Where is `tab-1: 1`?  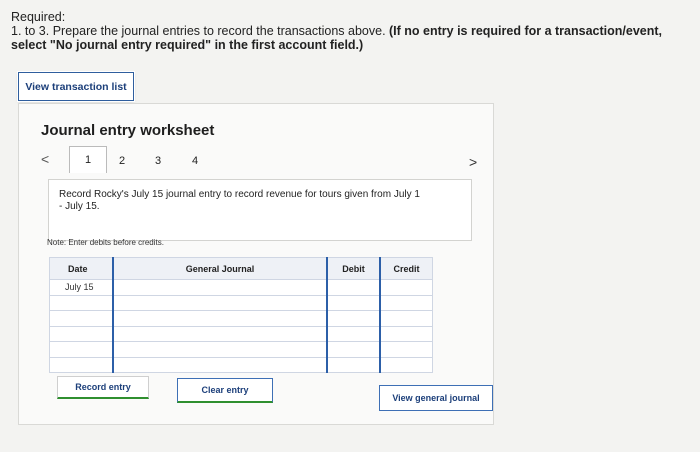
tab-1: 1 is located at coordinates (88, 159).